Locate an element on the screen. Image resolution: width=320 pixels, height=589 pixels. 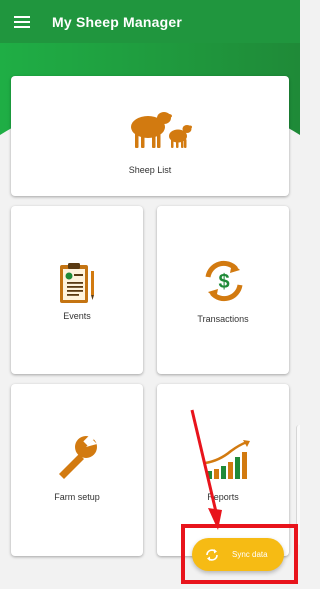
farm-setup-label: Farm setup is located at coordinates (77, 497).